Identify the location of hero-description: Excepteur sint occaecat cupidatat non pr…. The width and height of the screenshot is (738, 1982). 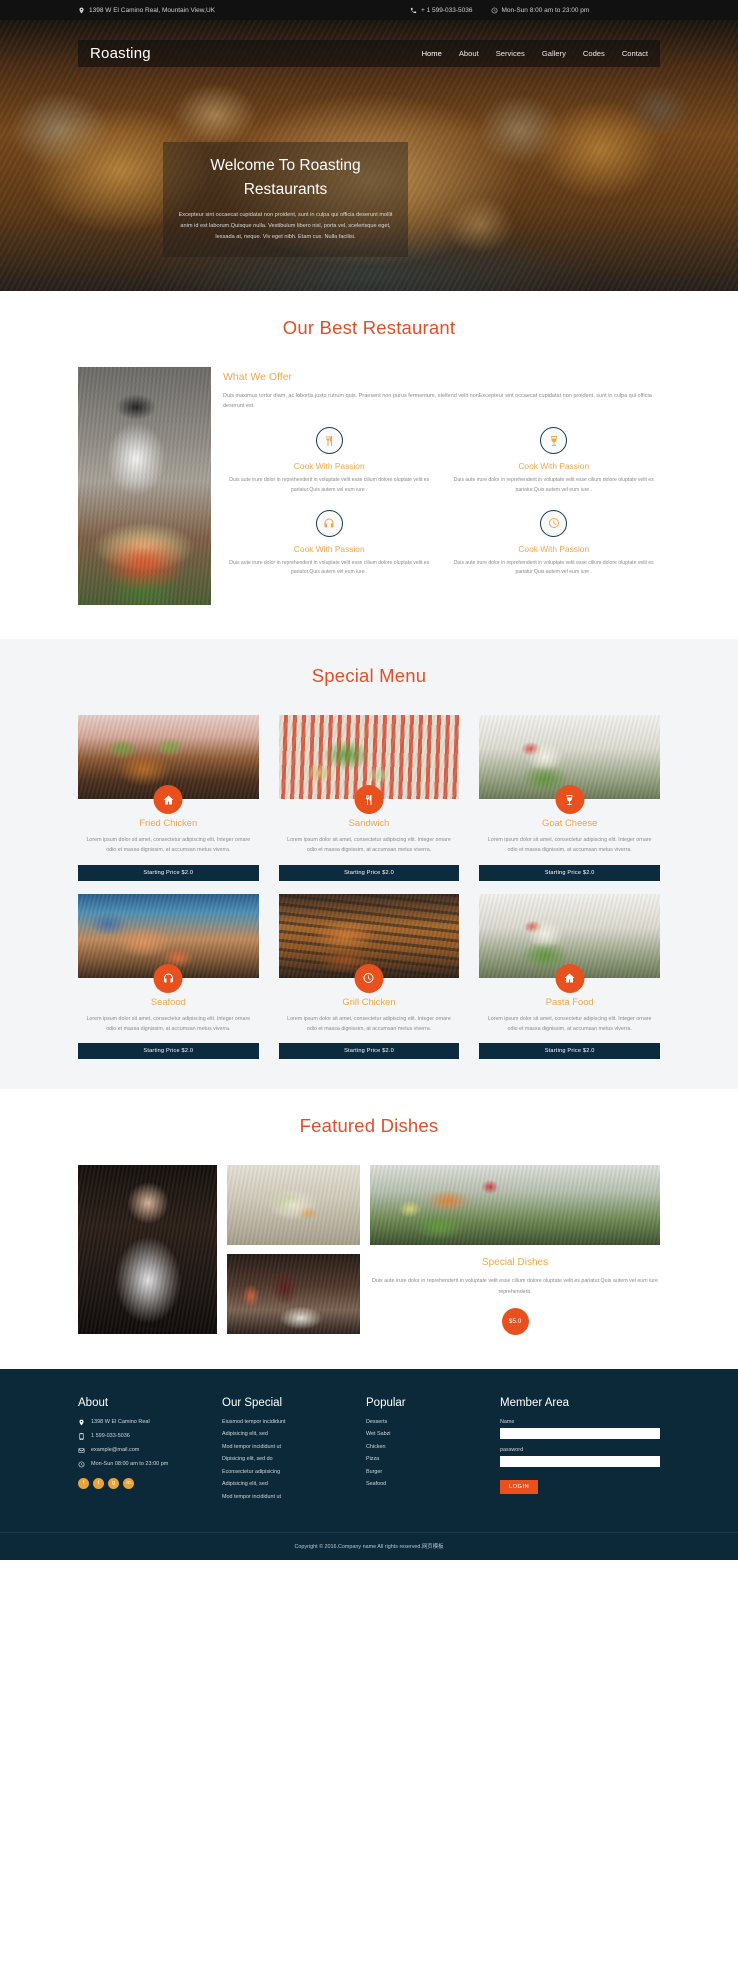
(285, 226).